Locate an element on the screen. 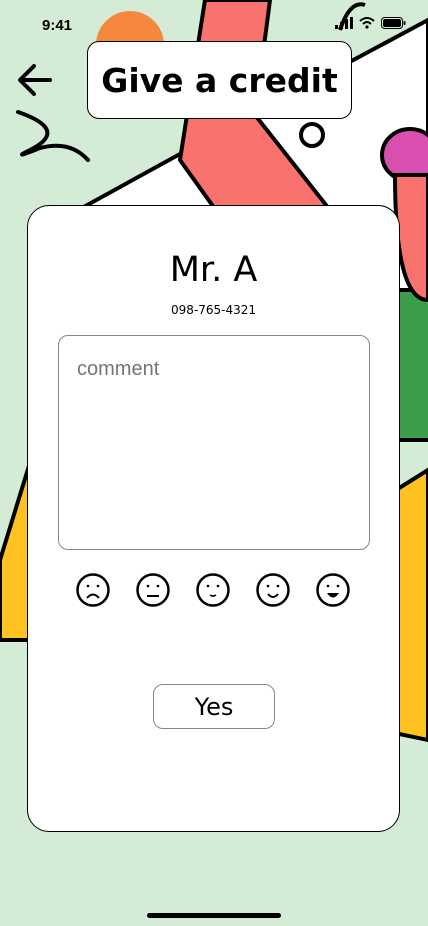  status-icons is located at coordinates (370, 23).